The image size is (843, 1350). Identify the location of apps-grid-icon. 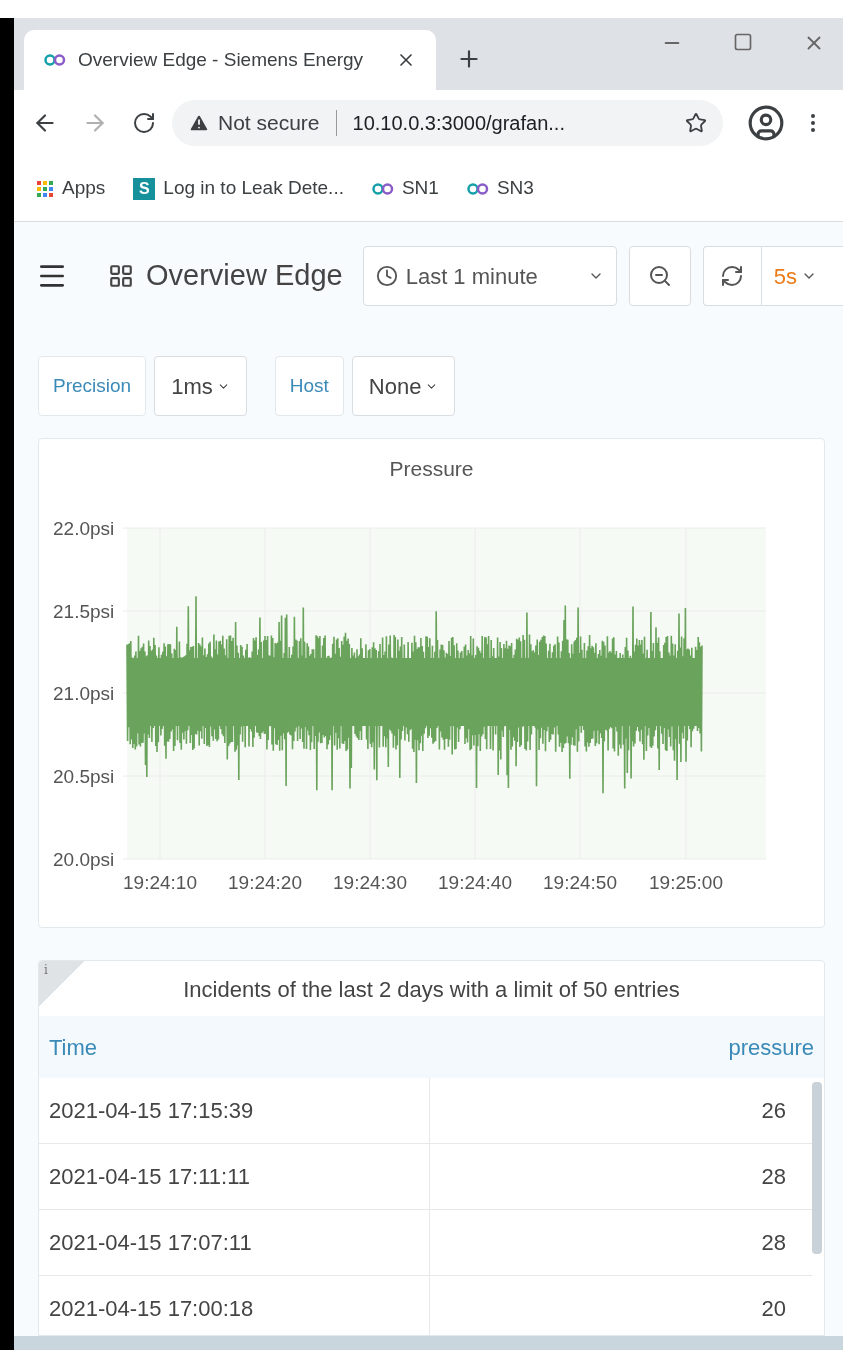
(45, 188).